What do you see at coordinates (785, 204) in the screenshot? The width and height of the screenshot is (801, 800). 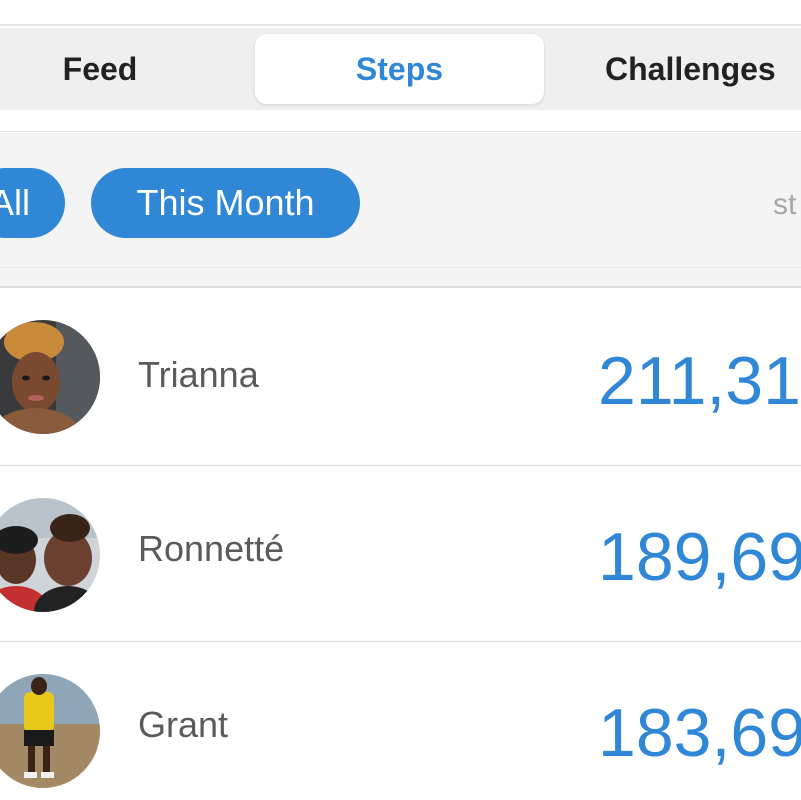 I see `units-label: st` at bounding box center [785, 204].